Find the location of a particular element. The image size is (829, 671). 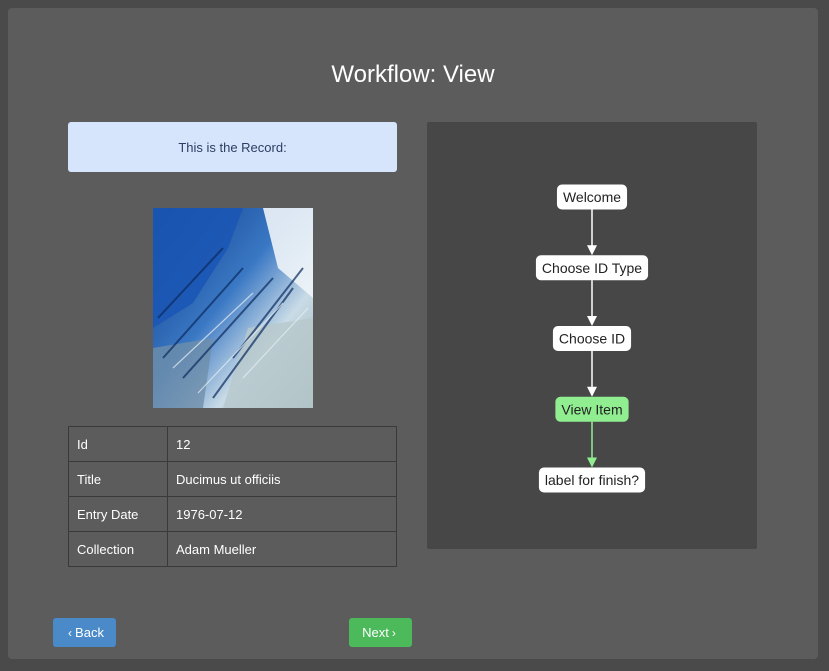

field-key: Entry Date is located at coordinates (118, 514).